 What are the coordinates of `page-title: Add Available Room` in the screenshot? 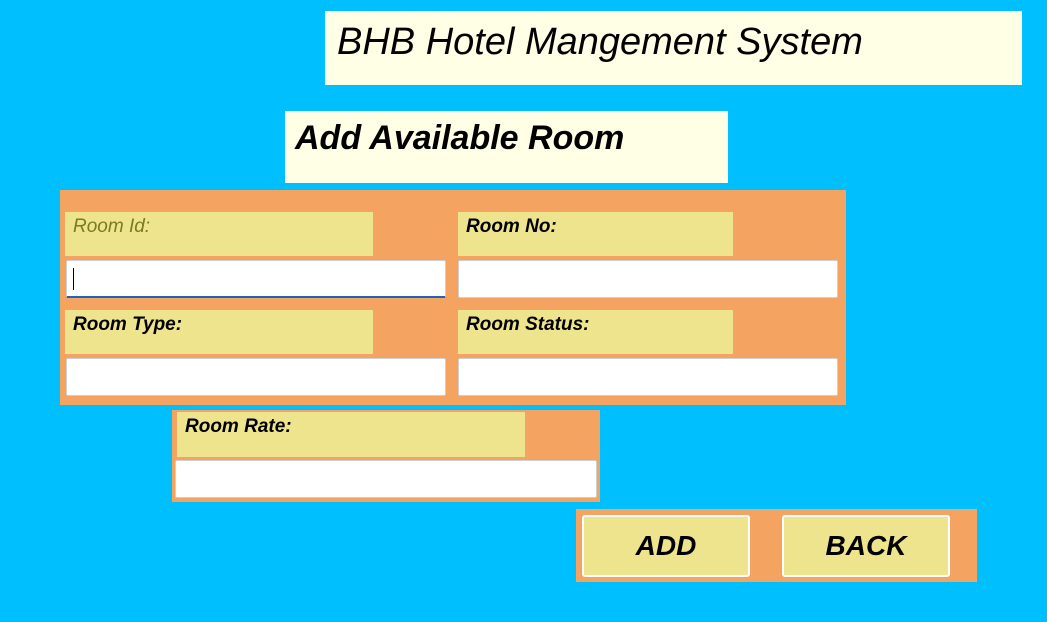 It's located at (460, 138).